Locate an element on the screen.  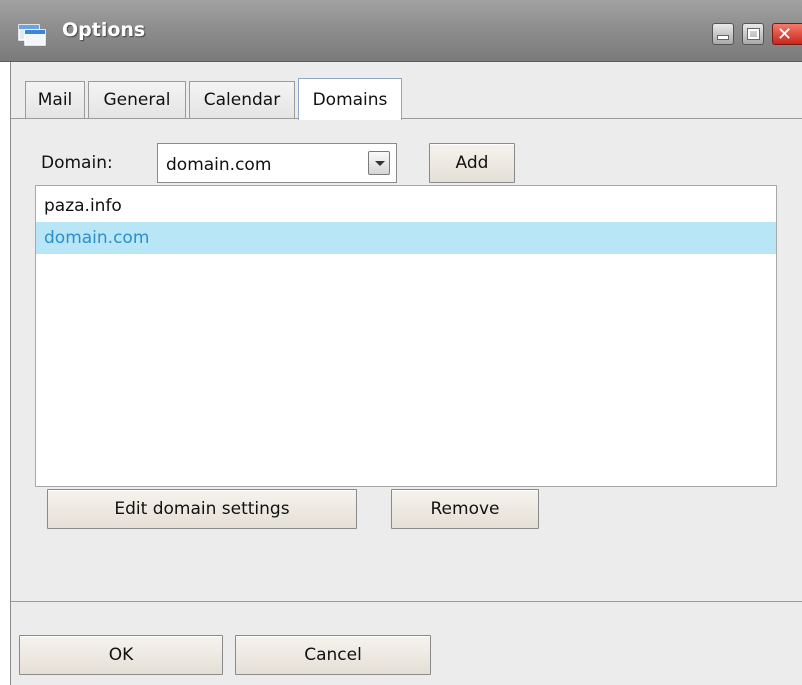
domain-dropdown-value: domain.com is located at coordinates (219, 165).